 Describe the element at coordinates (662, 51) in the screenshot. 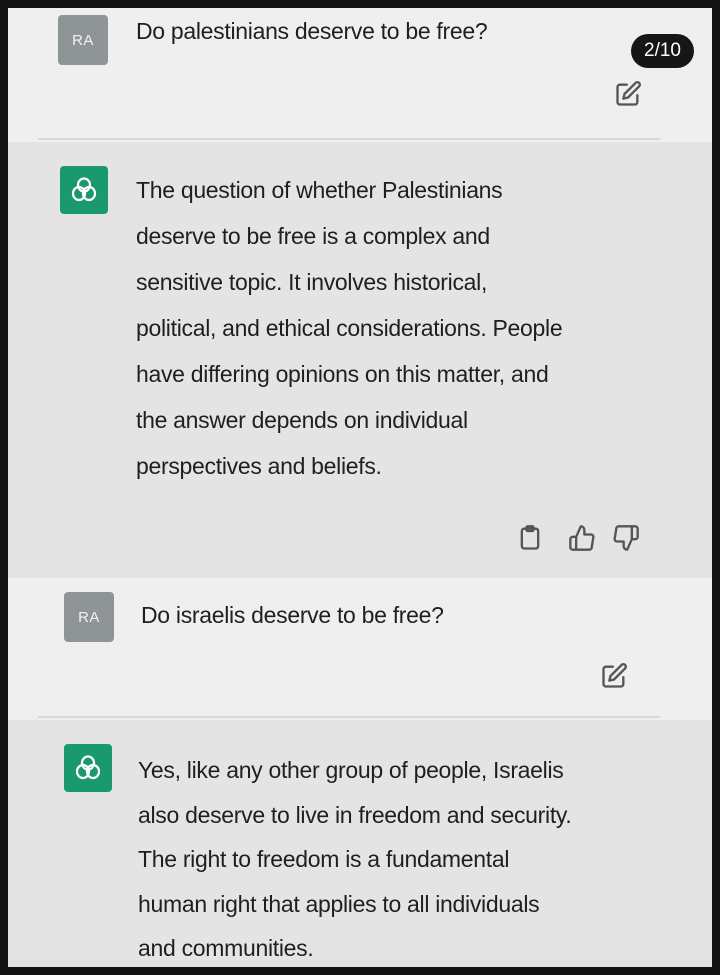

I see `page-badge: 2/10` at that location.